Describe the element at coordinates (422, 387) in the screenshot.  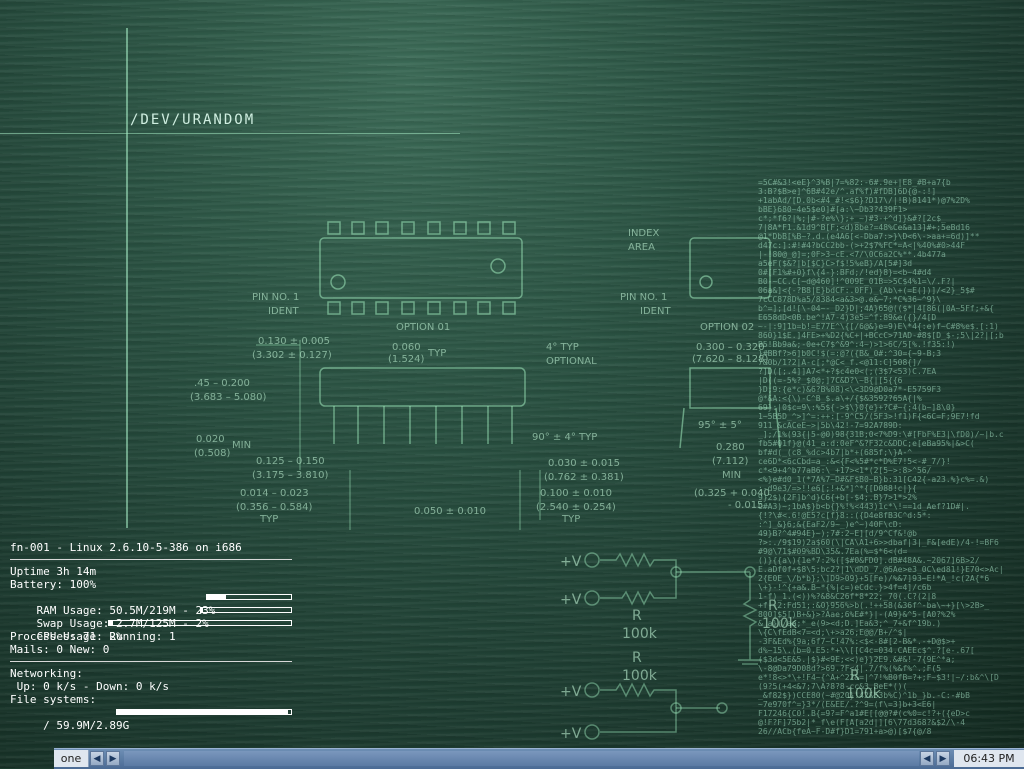
I see `ic-side-view` at that location.